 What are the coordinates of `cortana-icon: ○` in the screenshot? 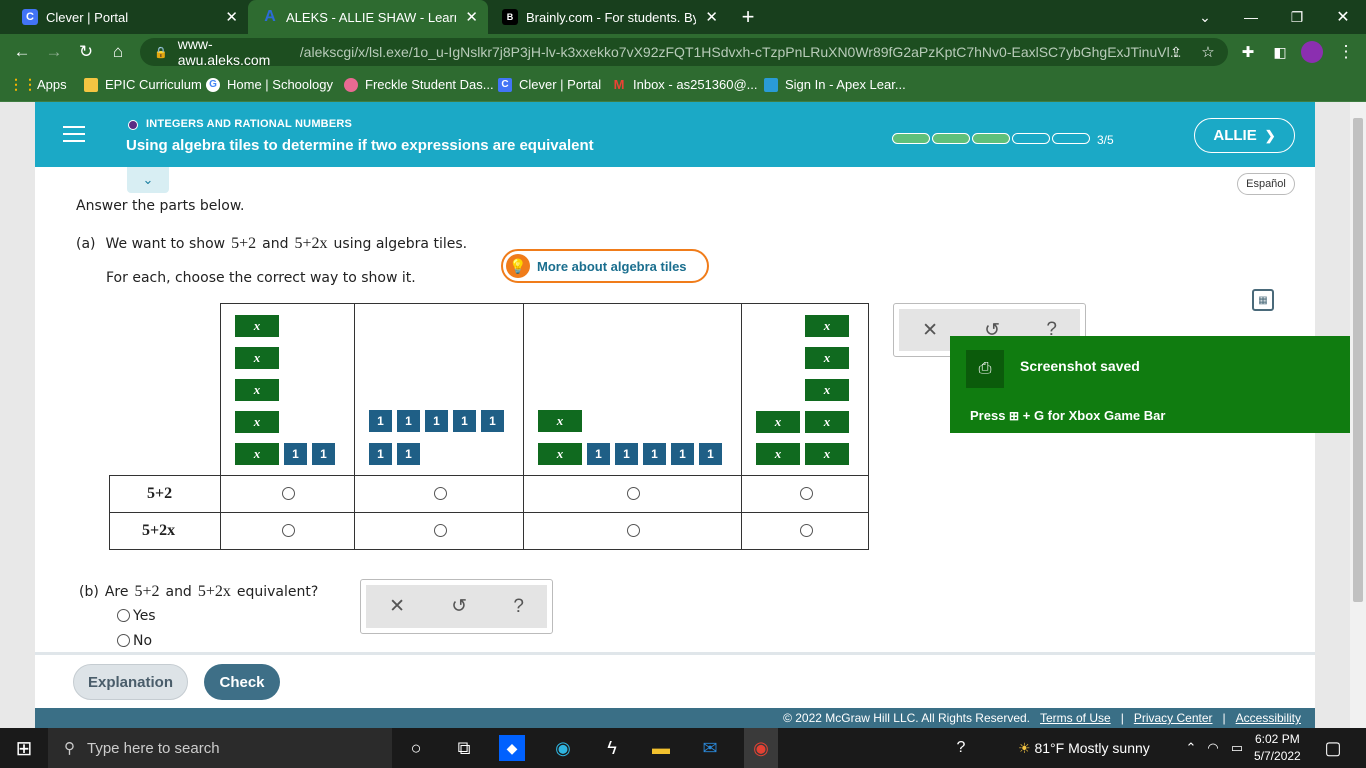 It's located at (416, 748).